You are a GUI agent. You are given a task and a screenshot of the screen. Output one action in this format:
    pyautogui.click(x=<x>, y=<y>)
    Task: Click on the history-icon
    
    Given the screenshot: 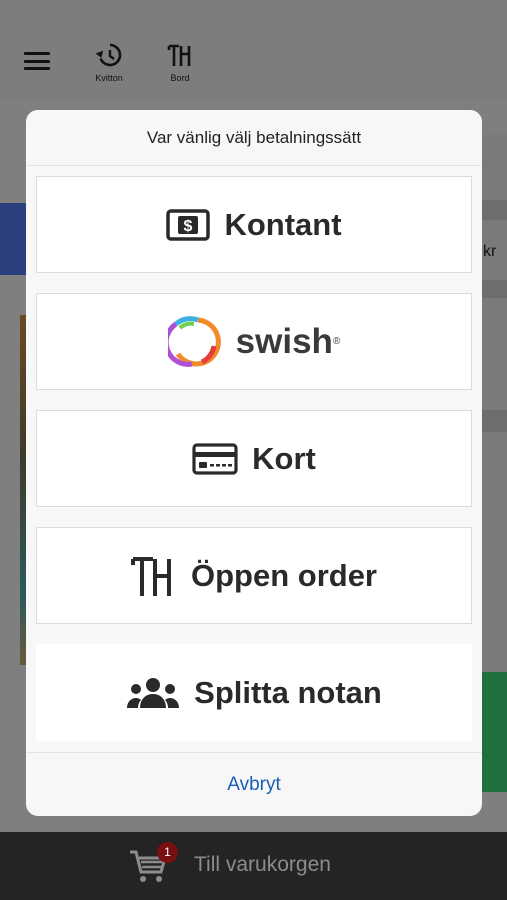 What is the action you would take?
    pyautogui.click(x=108, y=55)
    